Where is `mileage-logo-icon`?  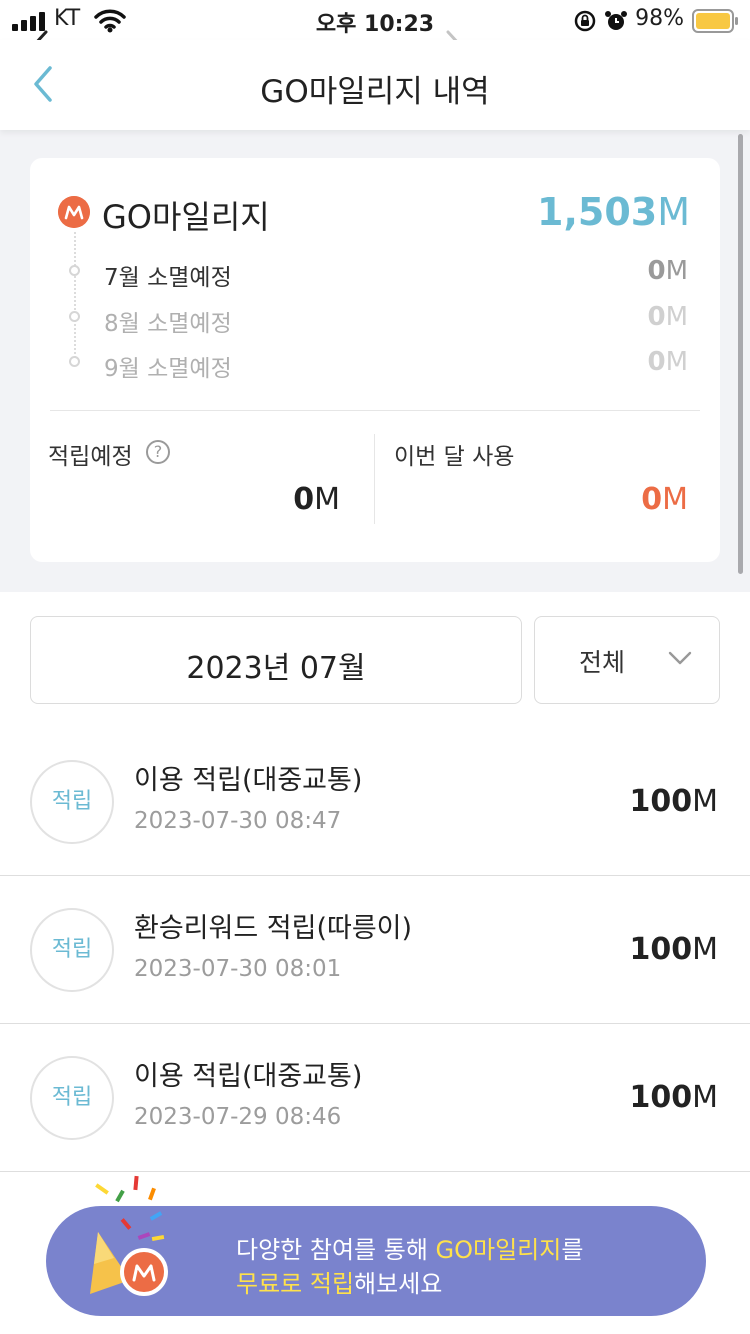 mileage-logo-icon is located at coordinates (74, 212).